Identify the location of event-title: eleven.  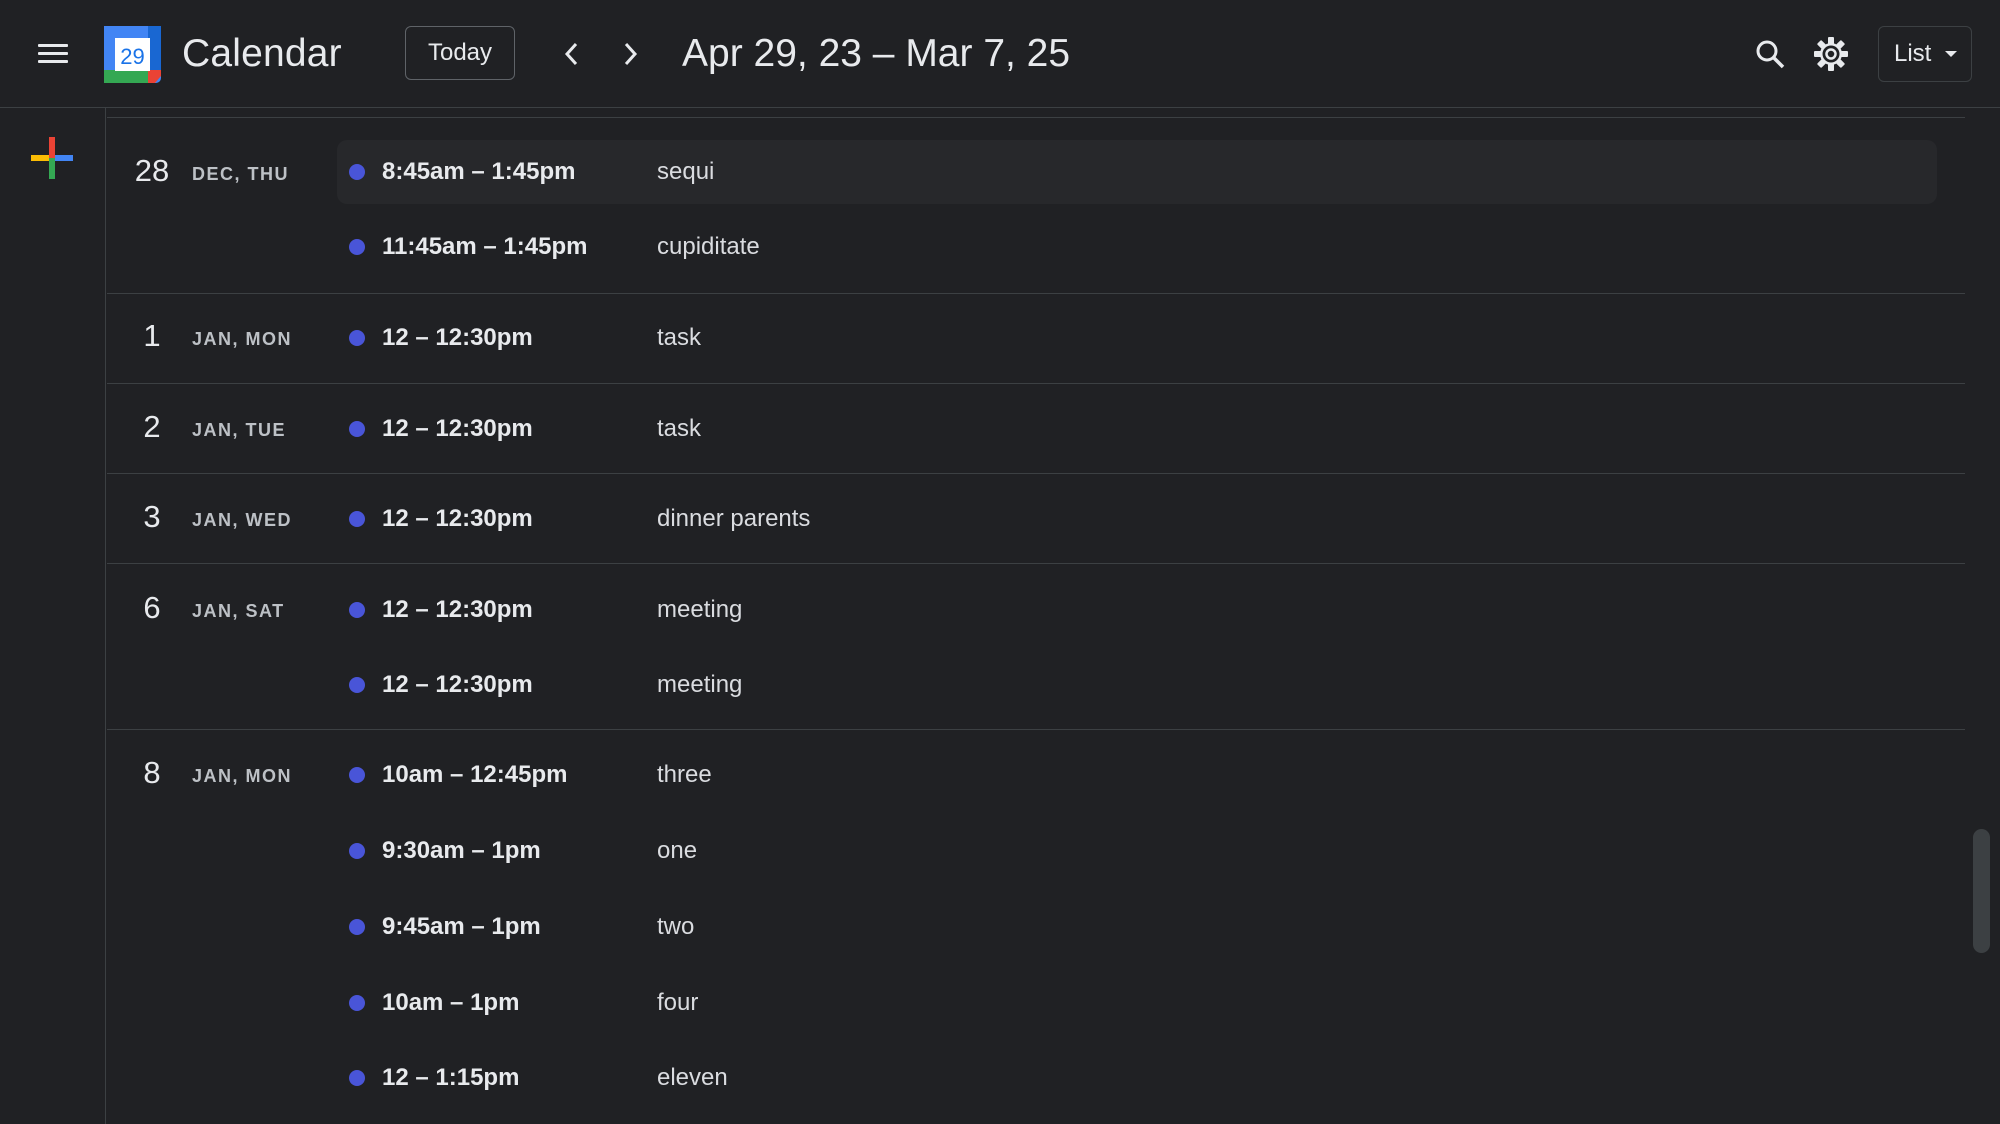
(692, 1077).